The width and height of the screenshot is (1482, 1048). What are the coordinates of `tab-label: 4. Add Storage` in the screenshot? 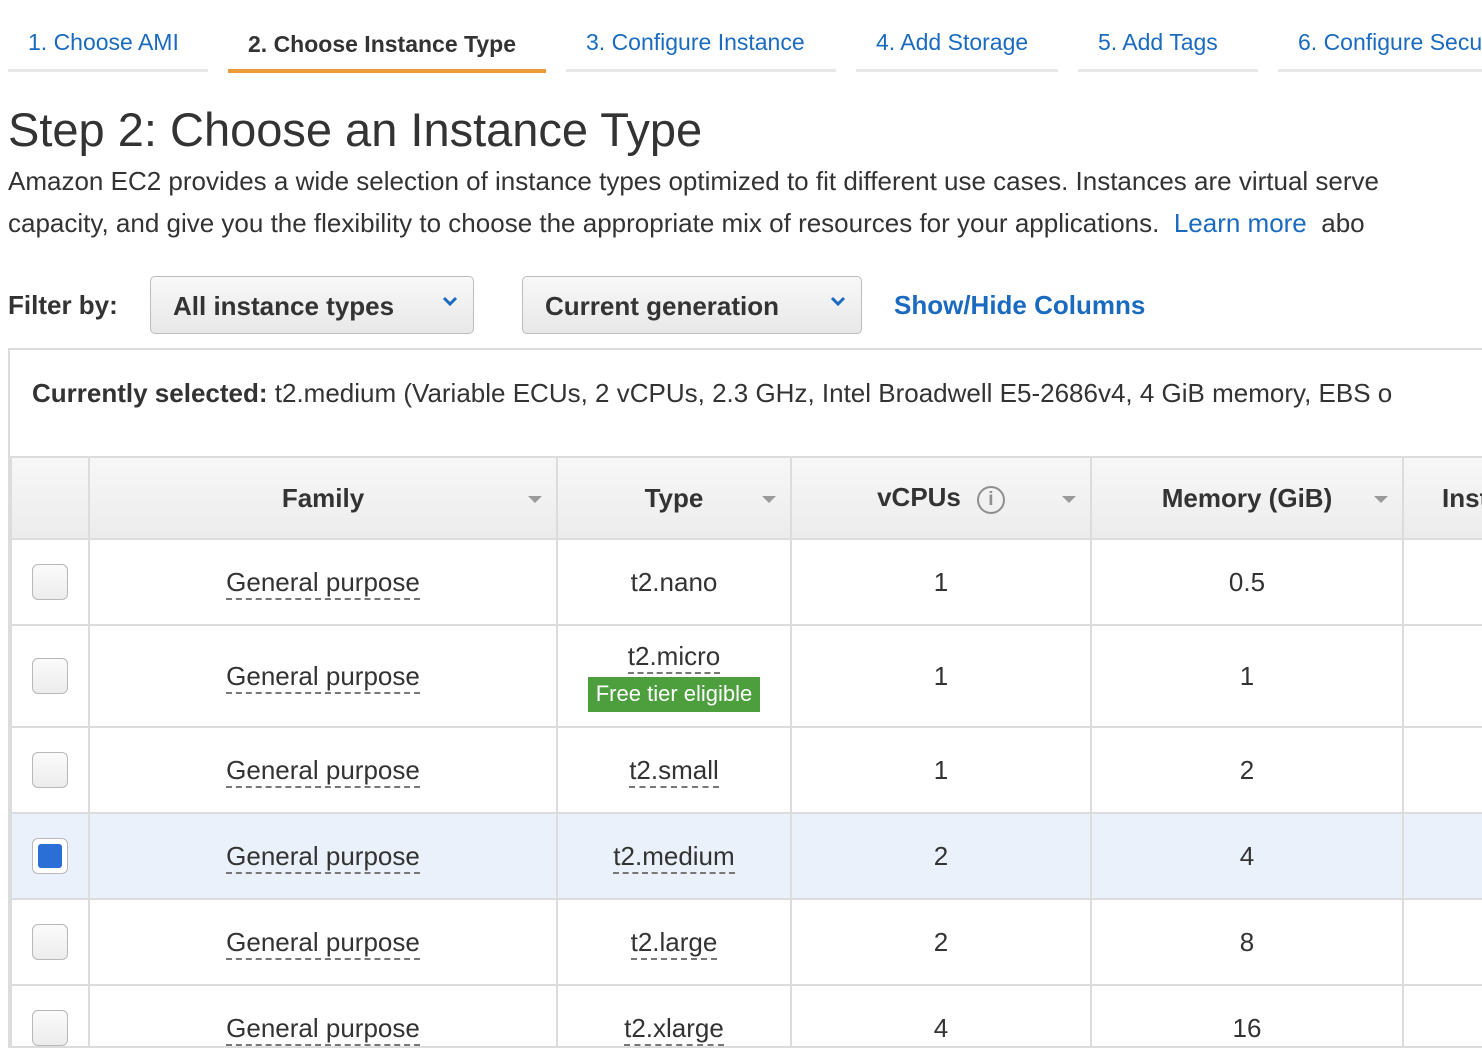 It's located at (952, 42).